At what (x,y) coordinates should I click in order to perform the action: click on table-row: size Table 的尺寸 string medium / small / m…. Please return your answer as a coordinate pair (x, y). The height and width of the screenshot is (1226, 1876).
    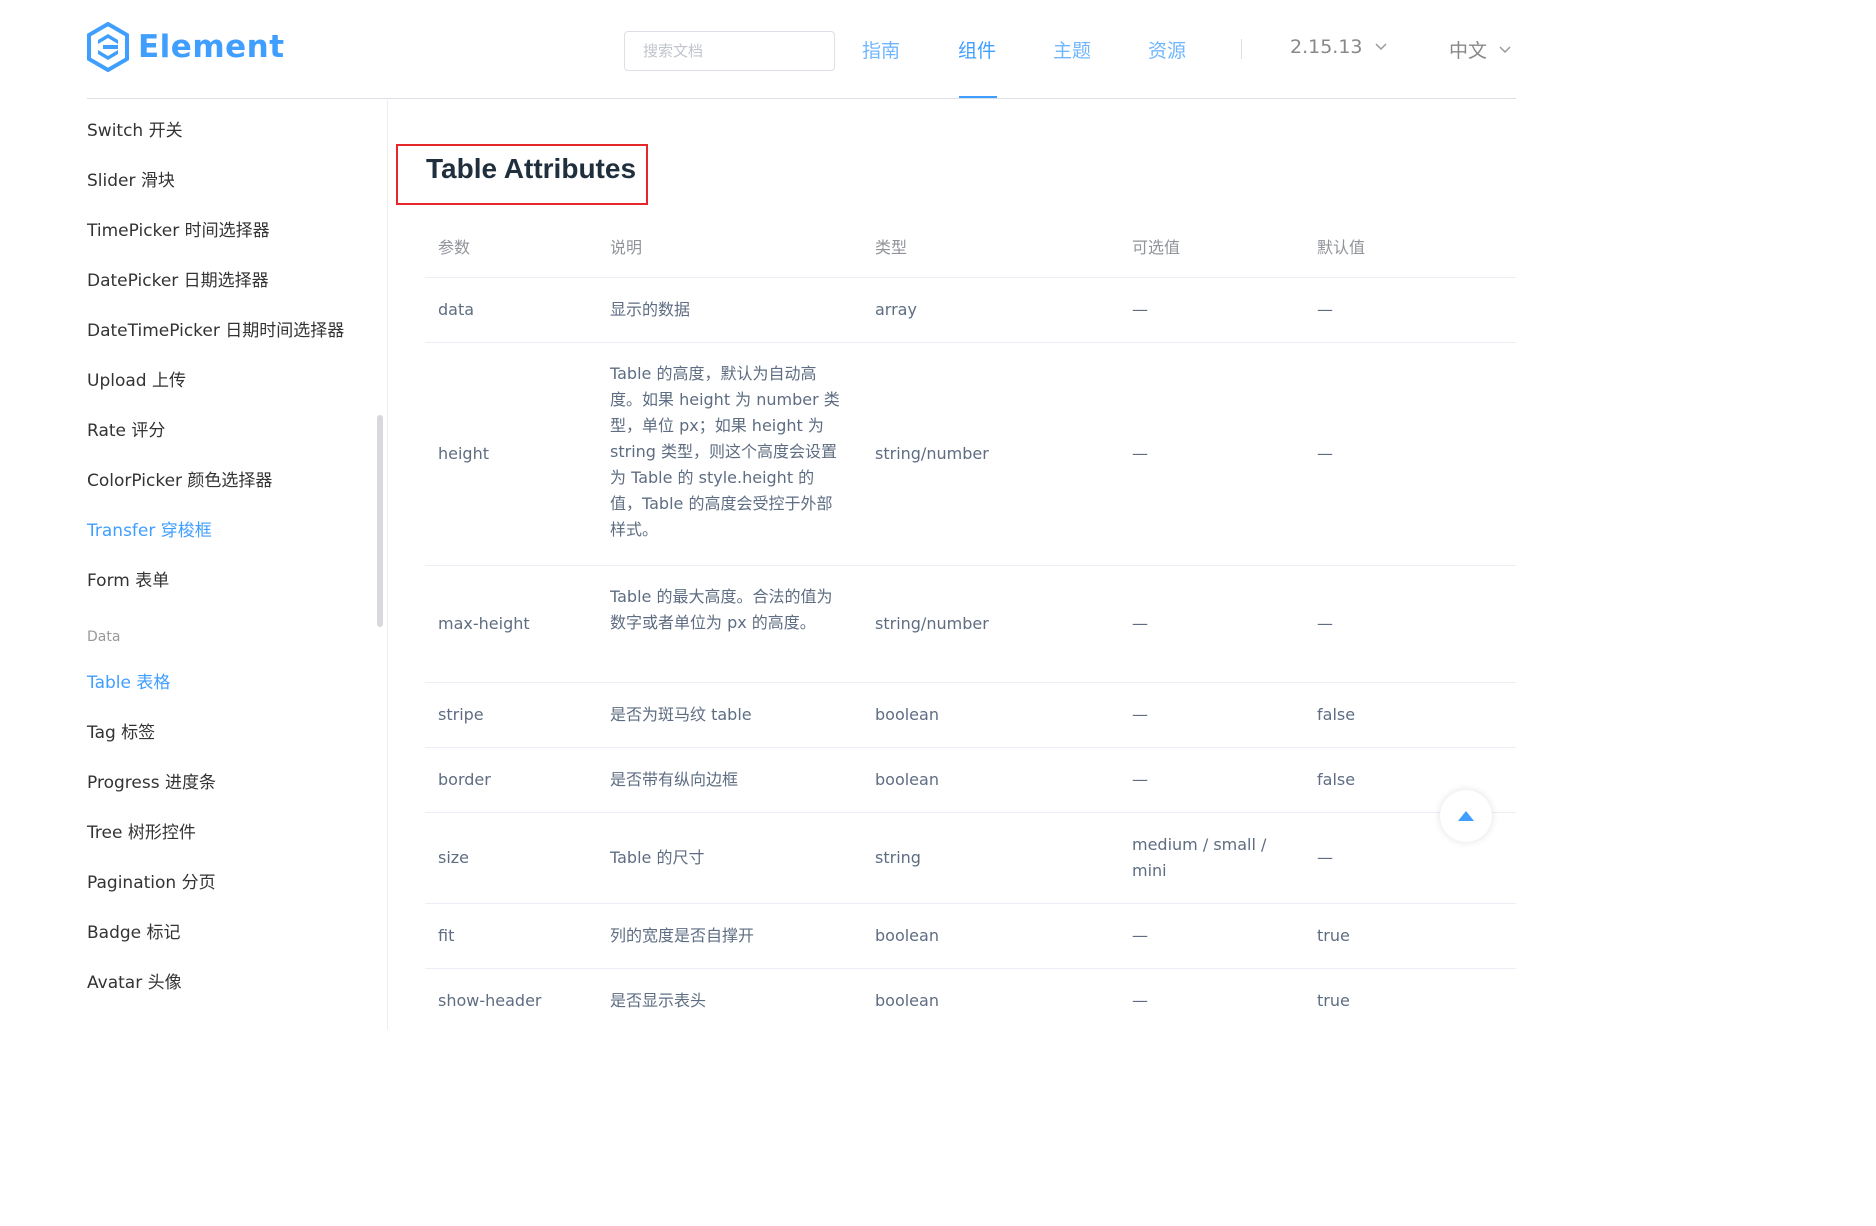
    Looking at the image, I should click on (970, 858).